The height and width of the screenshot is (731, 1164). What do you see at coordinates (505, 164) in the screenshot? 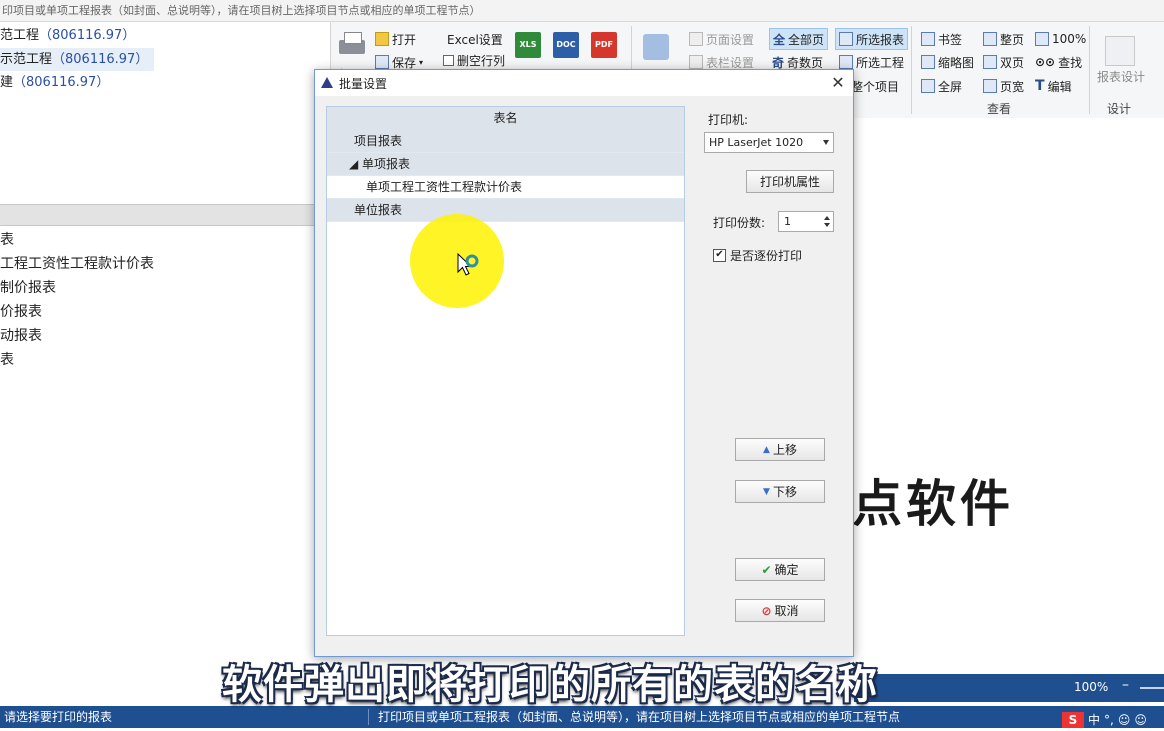
I see `table-row: ◢ 单项报表` at bounding box center [505, 164].